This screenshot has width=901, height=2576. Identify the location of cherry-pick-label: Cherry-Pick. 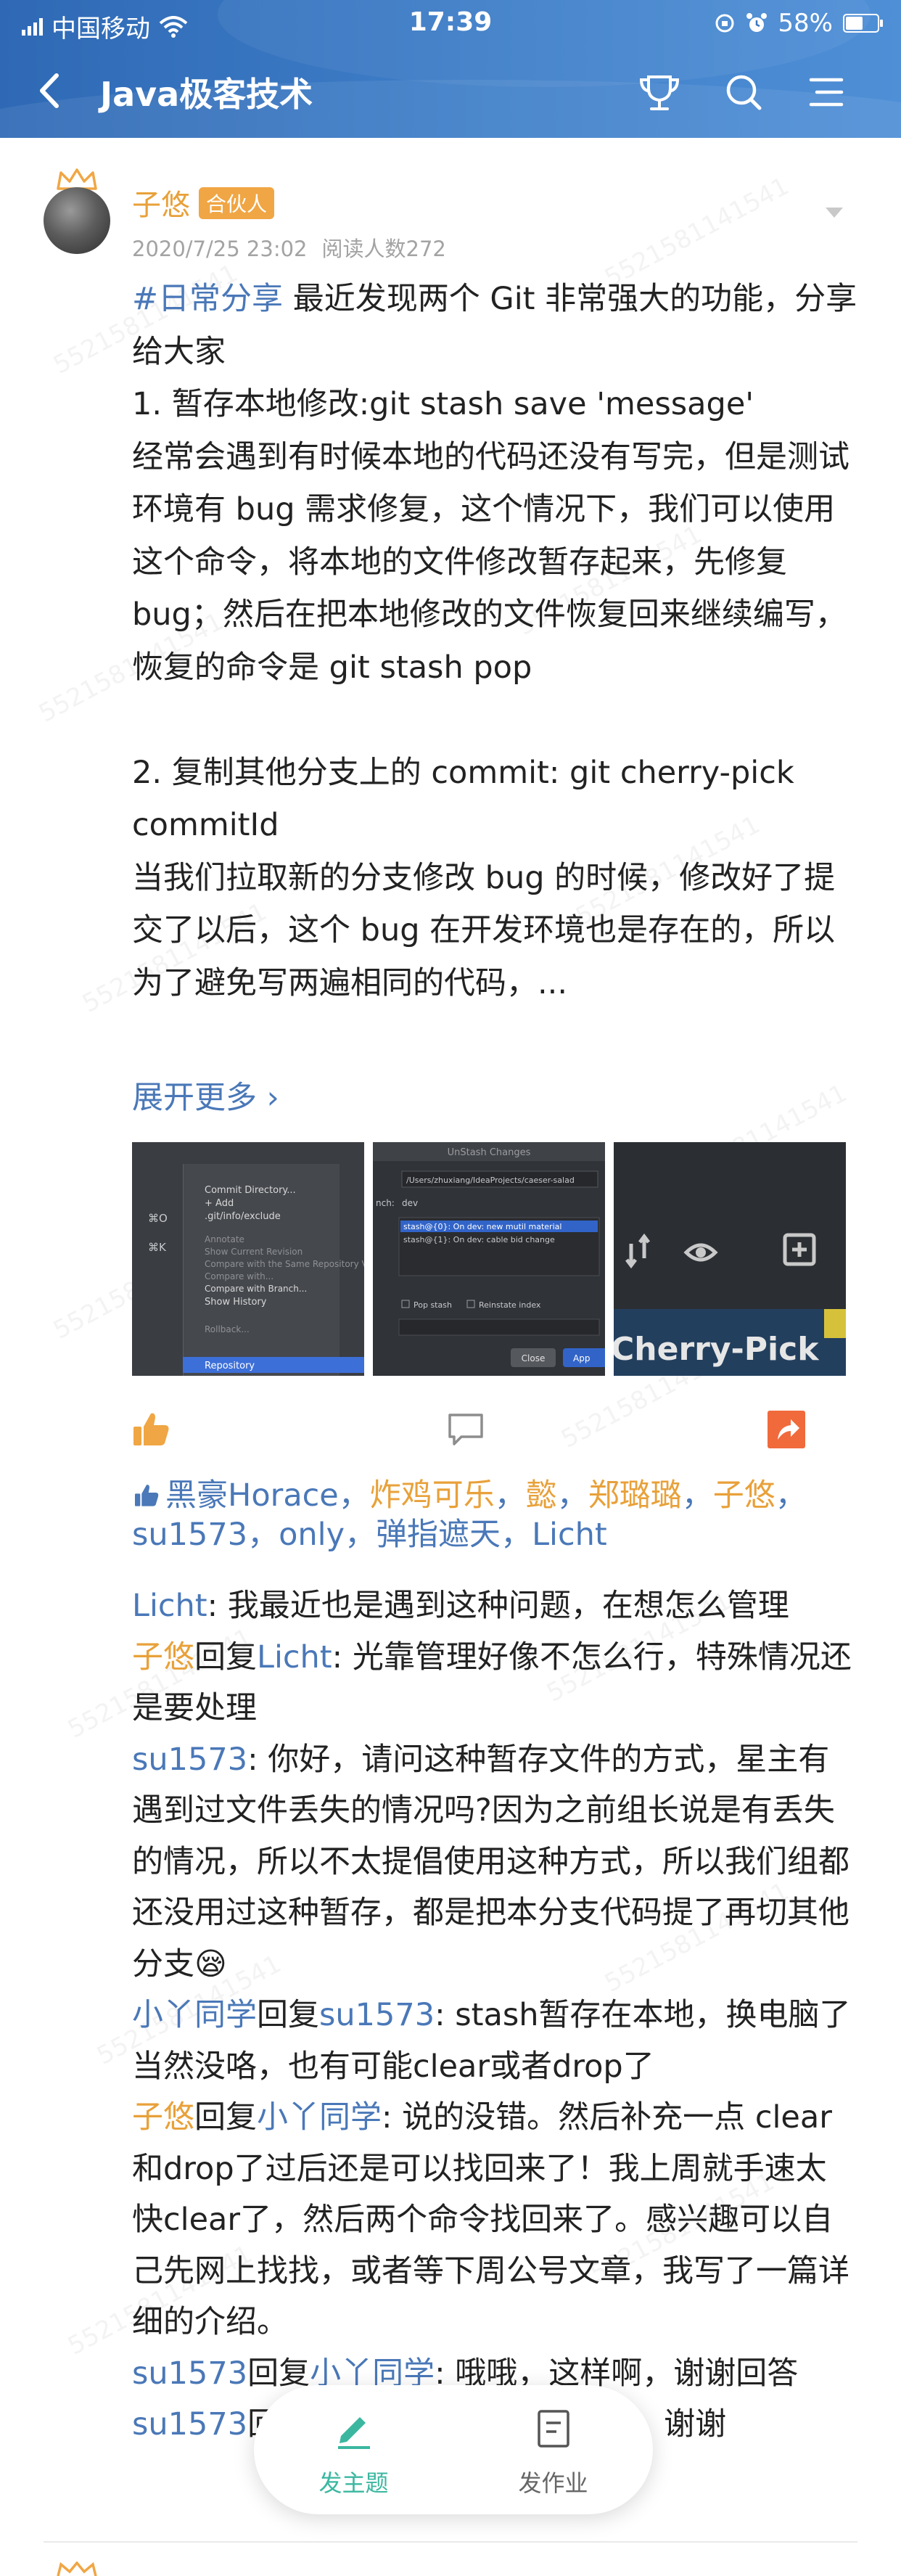
(717, 1349).